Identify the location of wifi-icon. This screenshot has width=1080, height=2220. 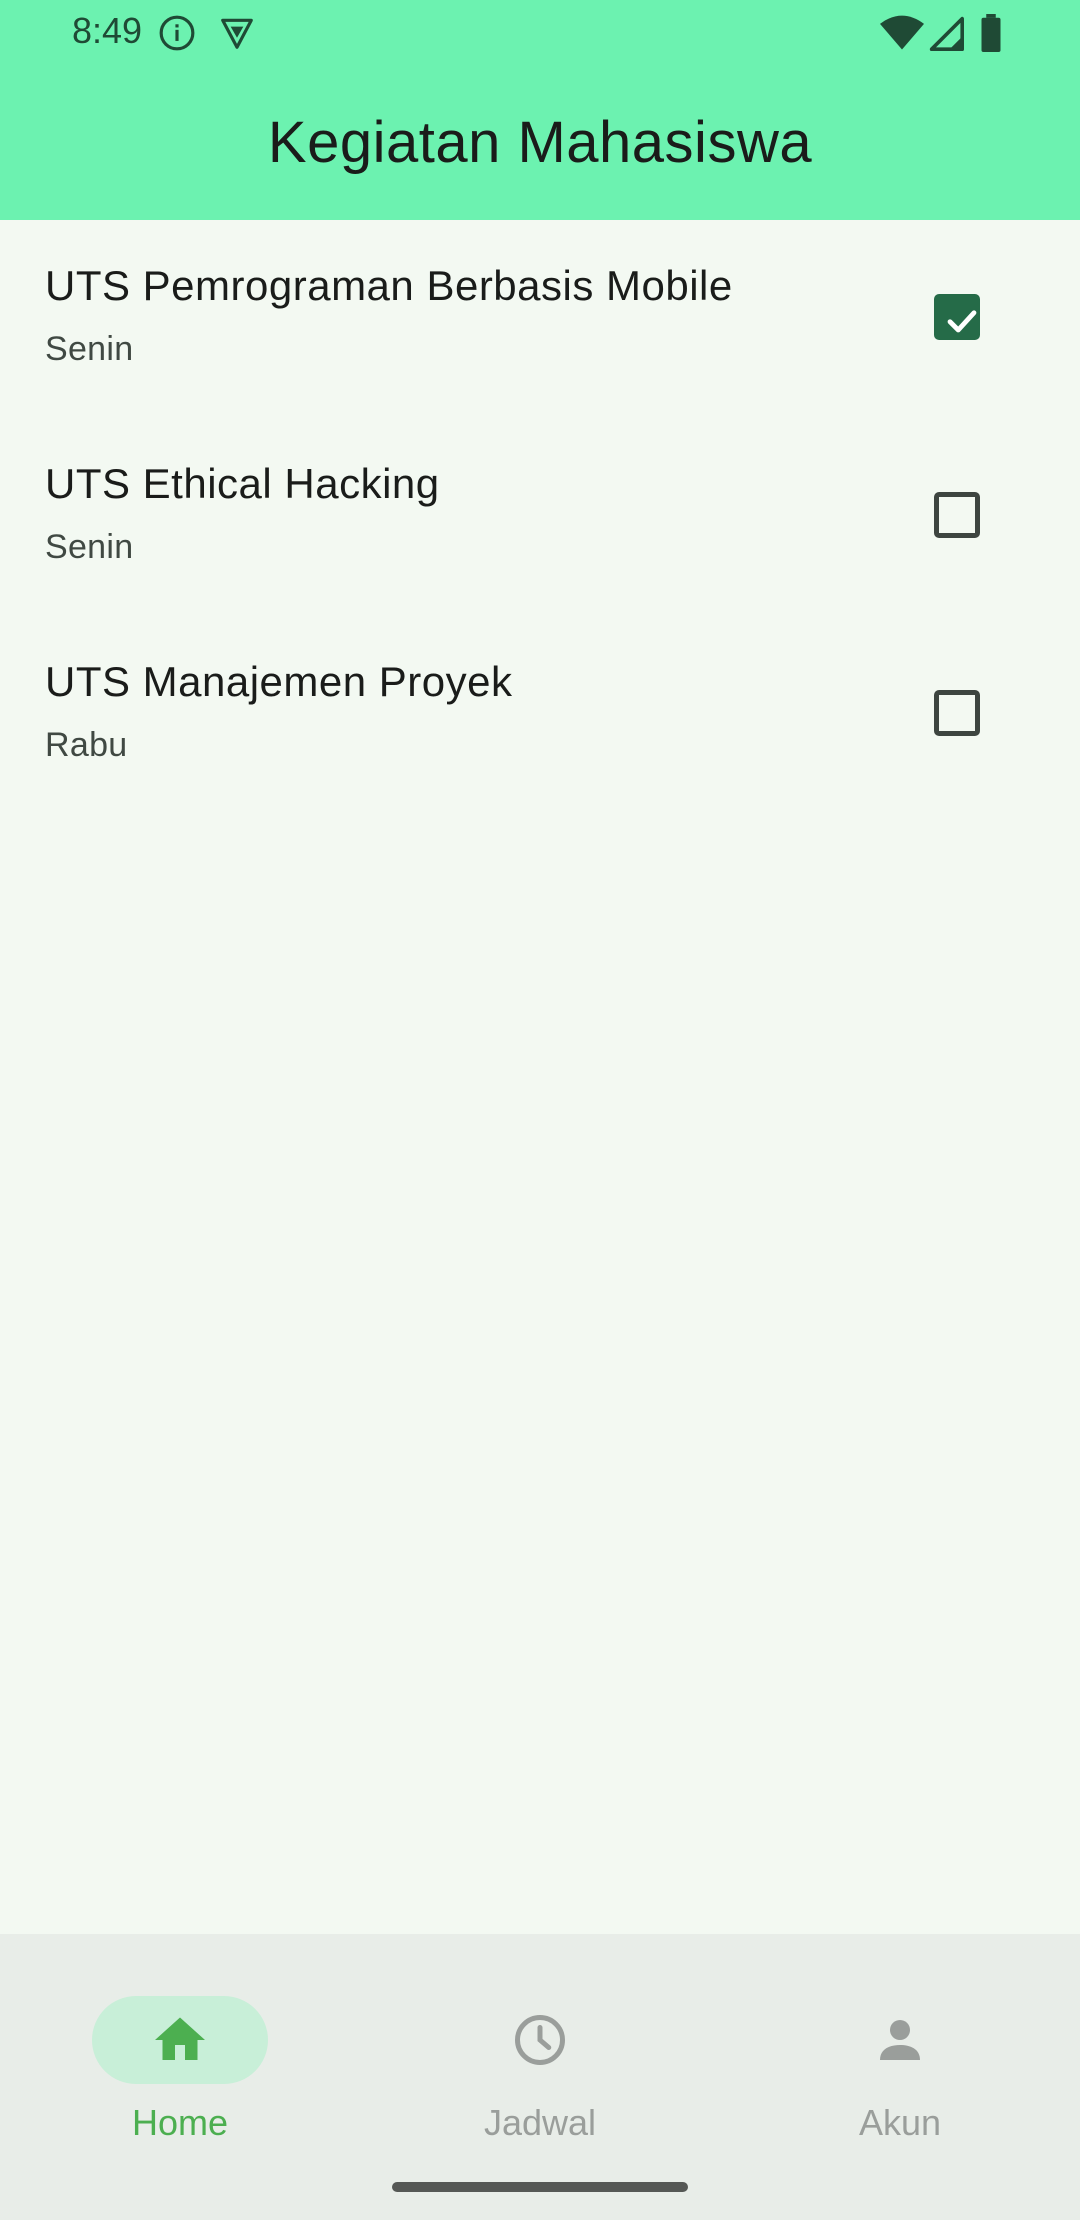
(902, 35).